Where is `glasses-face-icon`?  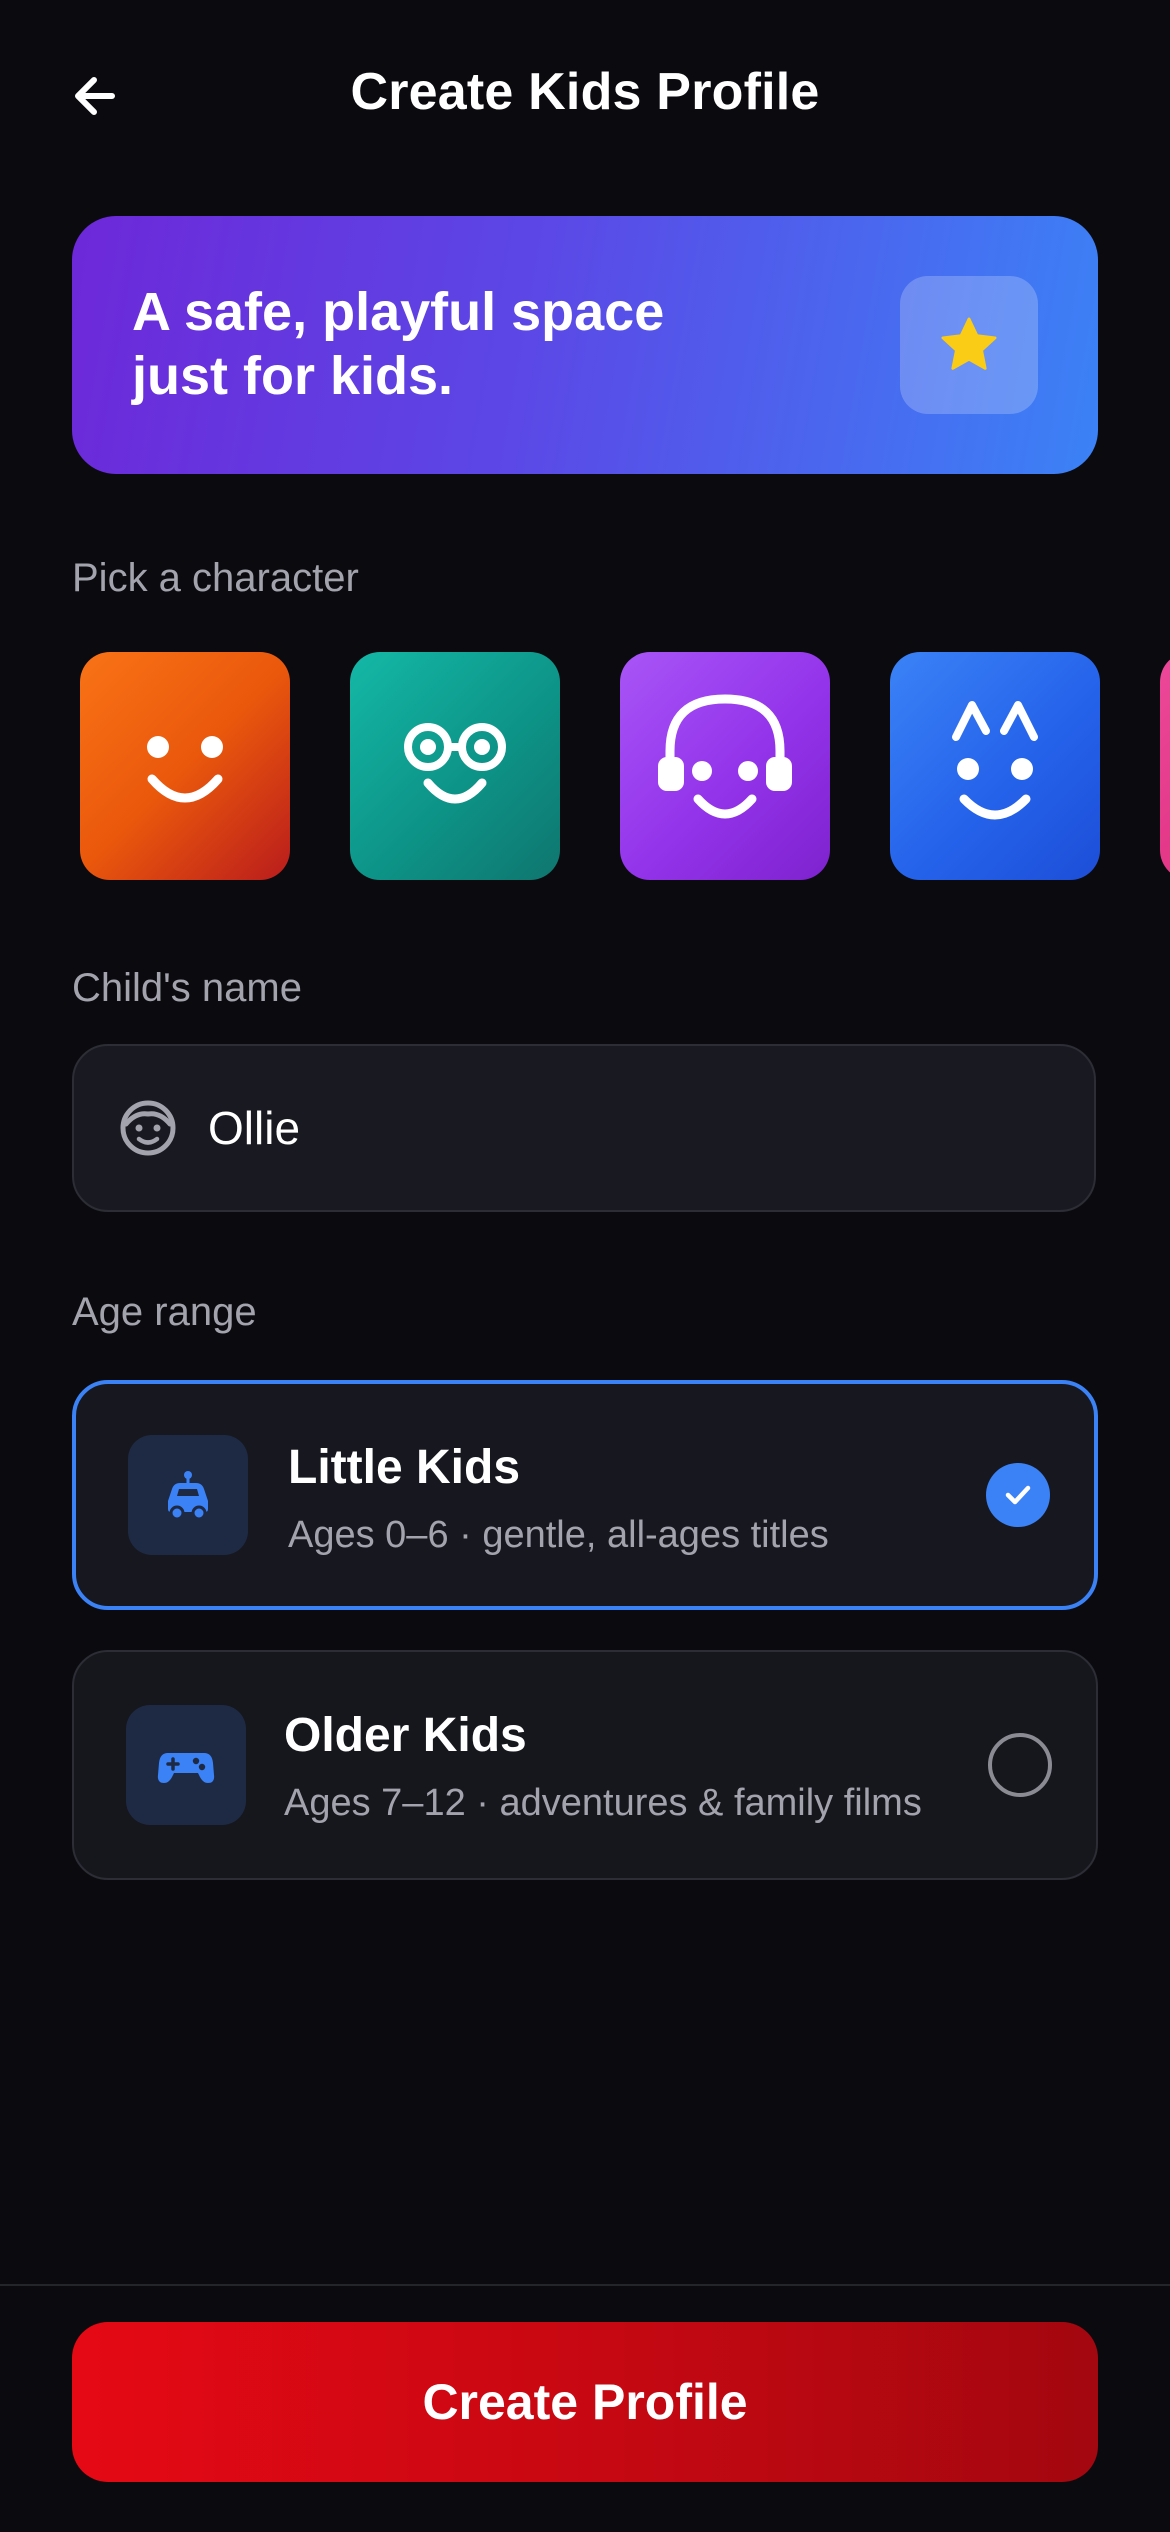
glasses-face-icon is located at coordinates (455, 763).